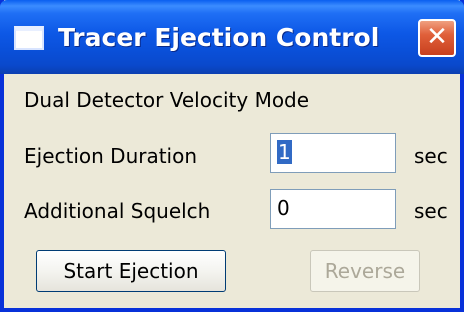 The height and width of the screenshot is (312, 464). Describe the element at coordinates (131, 271) in the screenshot. I see `start-ejection-button: Start Ejection` at that location.